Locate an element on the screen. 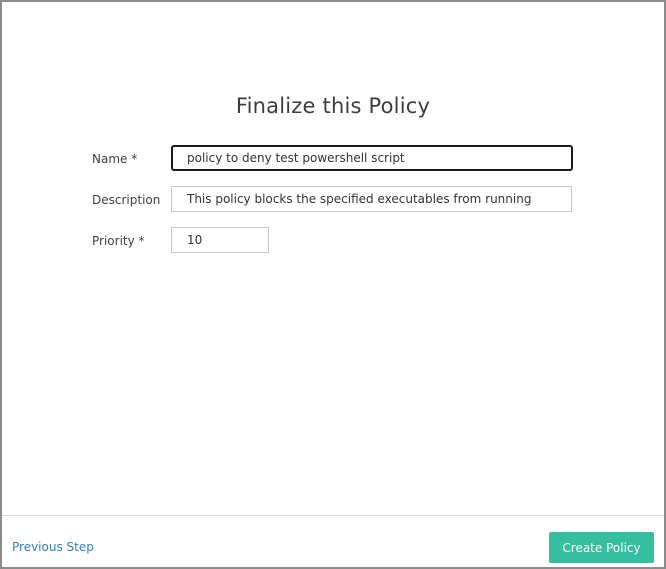 The height and width of the screenshot is (569, 666). name-label: Name * is located at coordinates (115, 159).